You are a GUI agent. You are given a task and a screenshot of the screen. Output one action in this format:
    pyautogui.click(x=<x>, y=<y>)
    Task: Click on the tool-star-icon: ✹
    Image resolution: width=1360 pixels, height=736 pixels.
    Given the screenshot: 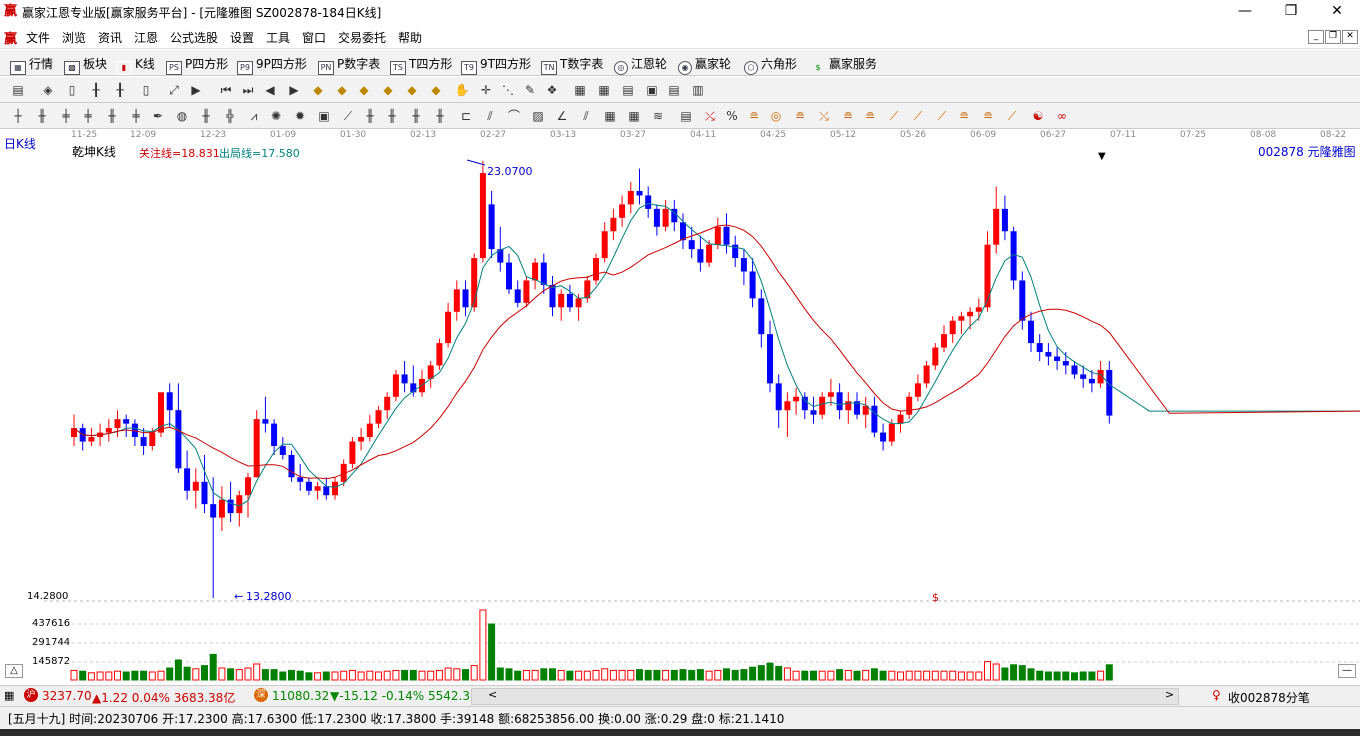 What is the action you would take?
    pyautogui.click(x=300, y=116)
    